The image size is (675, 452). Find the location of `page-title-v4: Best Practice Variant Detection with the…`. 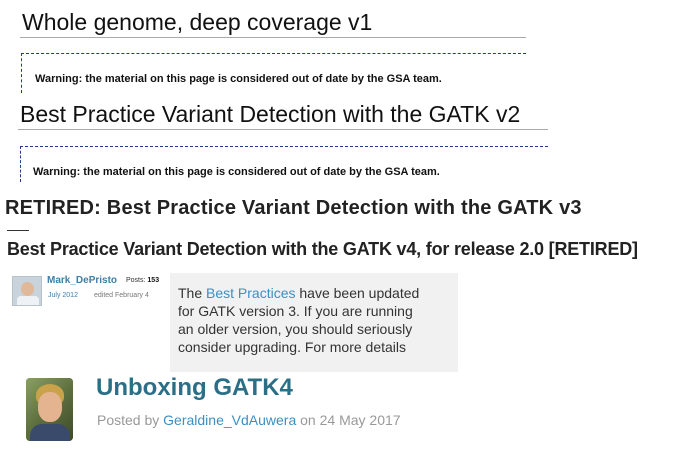

page-title-v4: Best Practice Variant Detection with the… is located at coordinates (322, 249).